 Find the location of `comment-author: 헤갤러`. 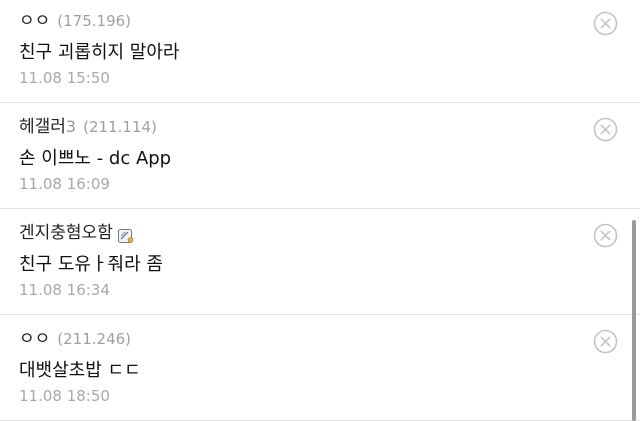

comment-author: 헤갤러 is located at coordinates (42, 127).